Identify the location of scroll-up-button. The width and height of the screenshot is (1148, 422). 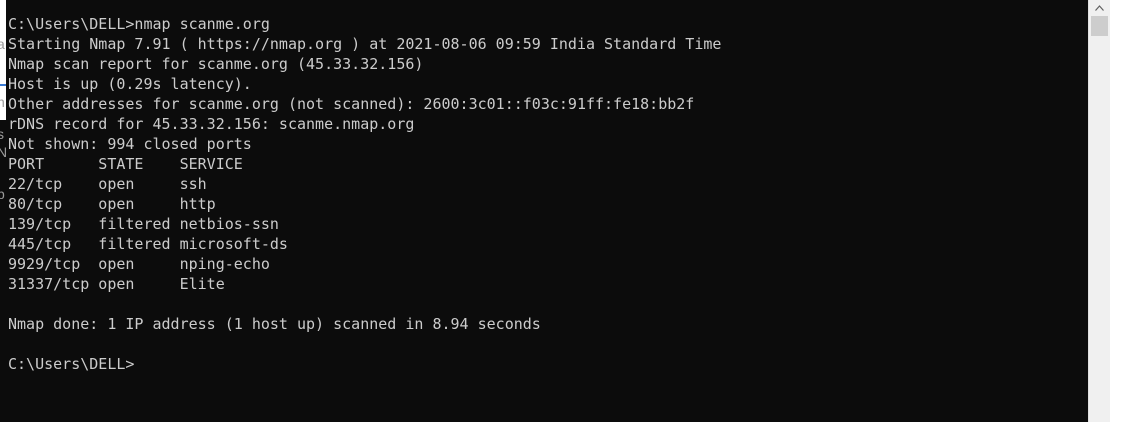
(1099, 8).